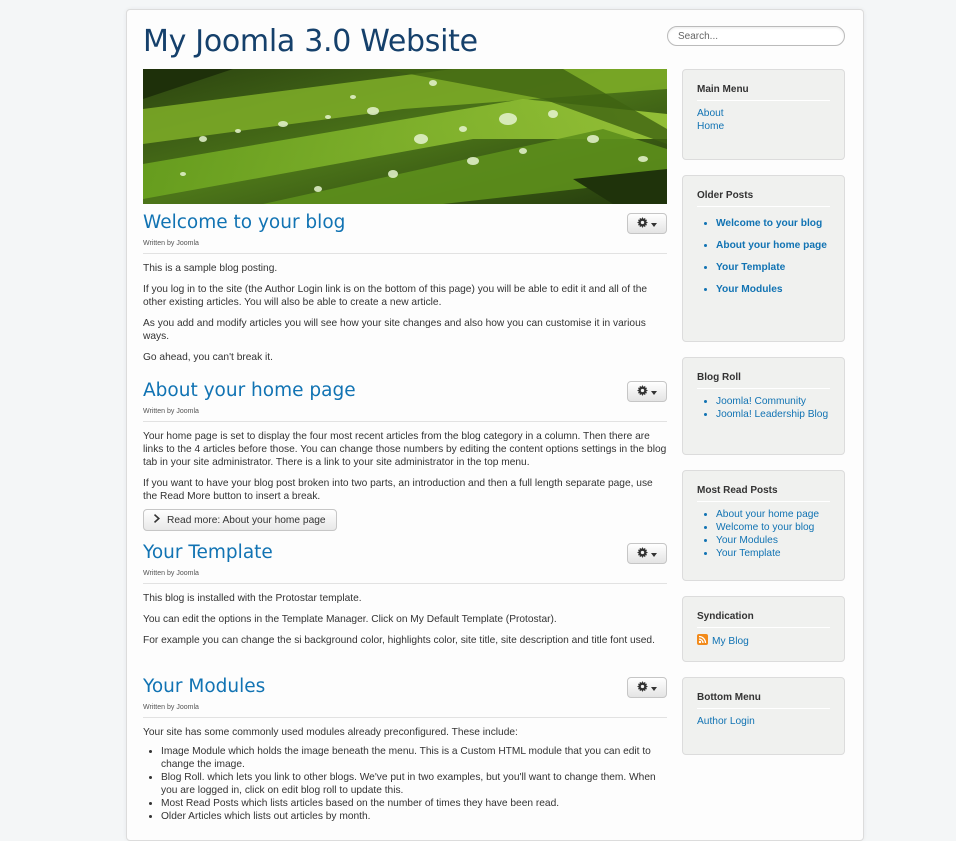 The height and width of the screenshot is (841, 956). What do you see at coordinates (763, 619) in the screenshot?
I see `module-title: Syndication` at bounding box center [763, 619].